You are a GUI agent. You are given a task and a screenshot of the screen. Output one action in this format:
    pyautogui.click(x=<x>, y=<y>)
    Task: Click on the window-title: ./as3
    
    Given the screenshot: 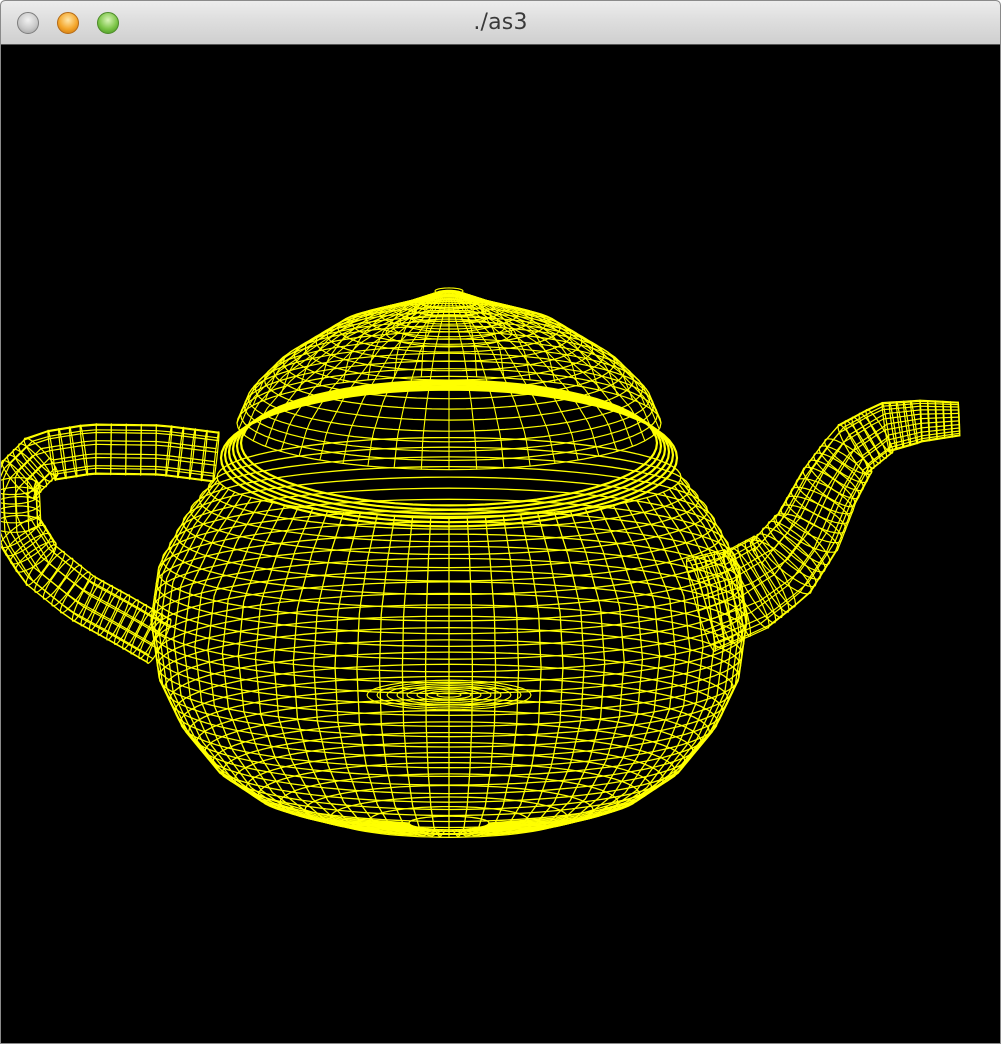 What is the action you would take?
    pyautogui.click(x=500, y=22)
    